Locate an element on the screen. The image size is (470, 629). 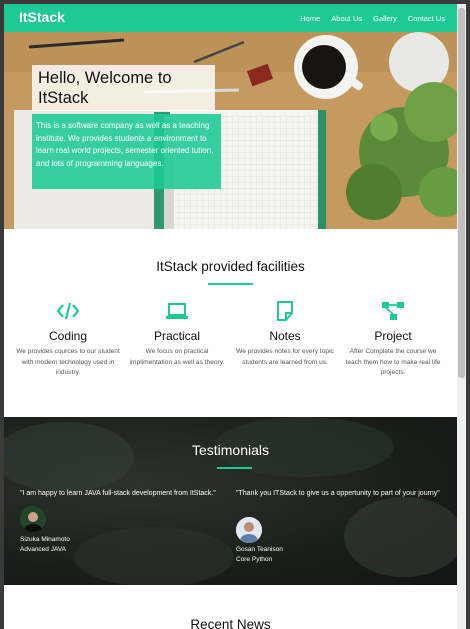
recent-news-section: Recent News is located at coordinates (230, 607).